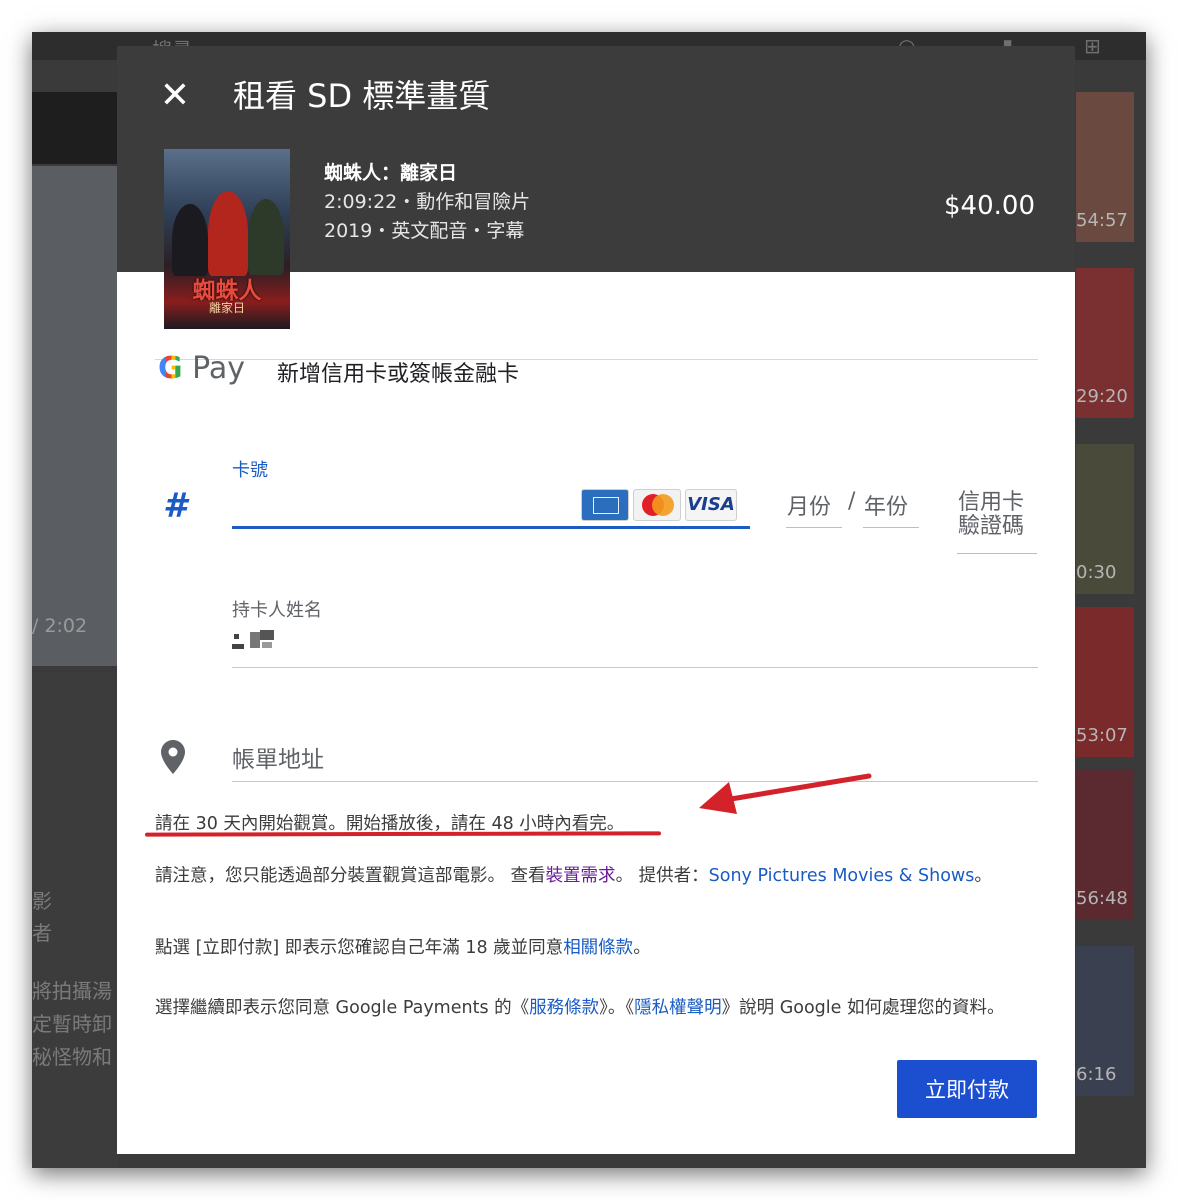 The width and height of the screenshot is (1178, 1200). I want to click on mastercard-logo-icon, so click(657, 505).